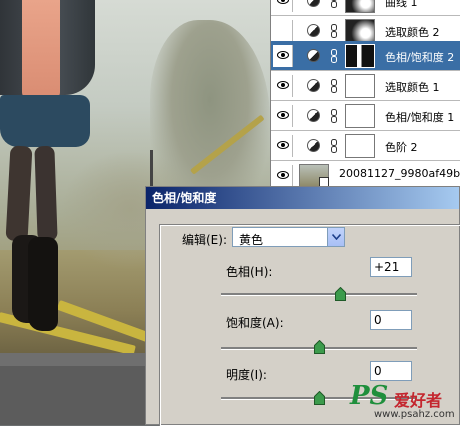 This screenshot has height=426, width=460. Describe the element at coordinates (45, 121) in the screenshot. I see `figure-skirt` at that location.